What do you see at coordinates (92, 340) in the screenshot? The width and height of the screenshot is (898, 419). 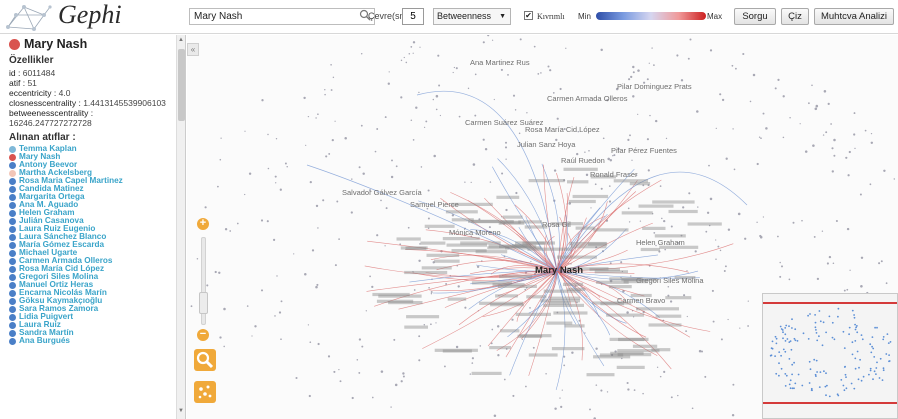 I see `reference-item: Ana Burgués` at bounding box center [92, 340].